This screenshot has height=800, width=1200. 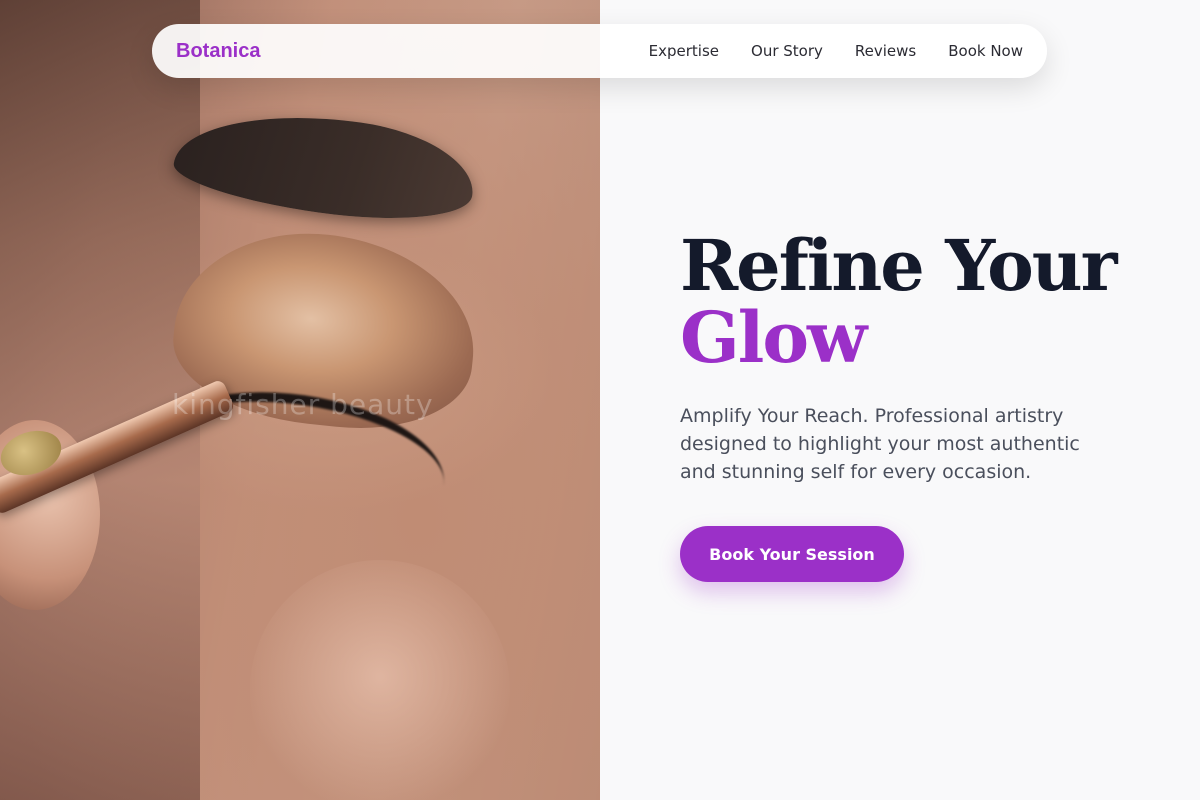 I want to click on image-watermark: kingfisher beauty, so click(x=303, y=404).